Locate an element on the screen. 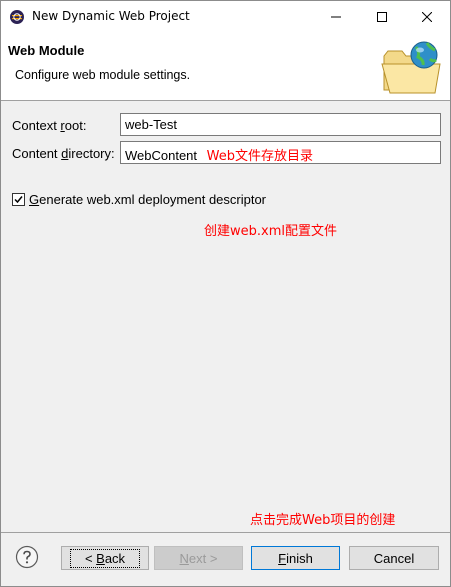 The image size is (451, 587). context-root-input: web-Test is located at coordinates (280, 124).